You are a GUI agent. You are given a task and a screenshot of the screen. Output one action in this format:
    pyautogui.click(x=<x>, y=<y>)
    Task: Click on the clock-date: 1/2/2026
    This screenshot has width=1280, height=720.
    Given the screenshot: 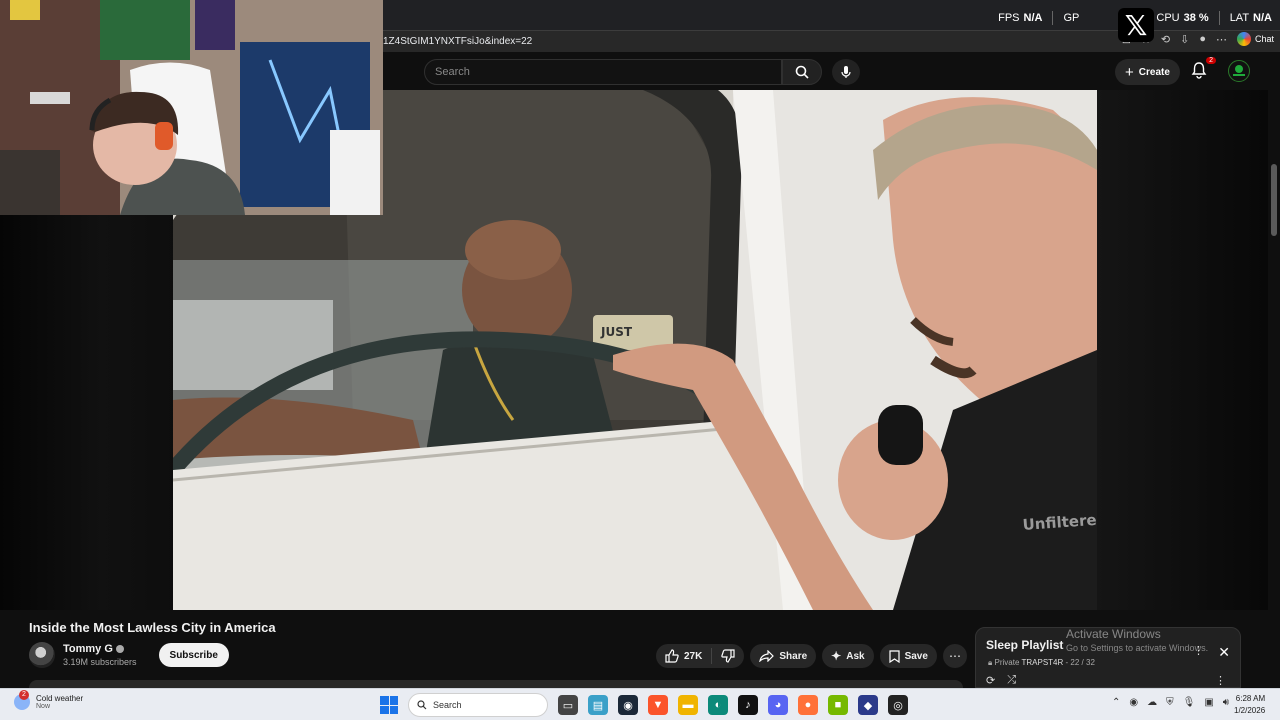 What is the action you would take?
    pyautogui.click(x=1250, y=710)
    